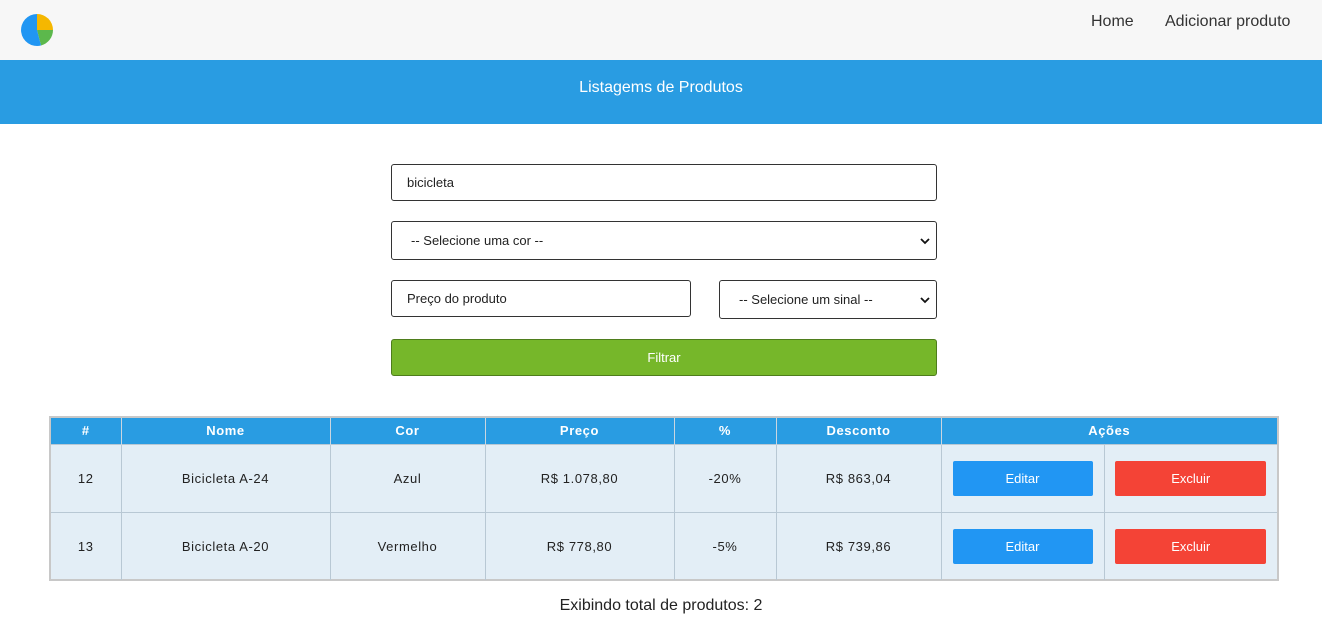 This screenshot has width=1322, height=644. What do you see at coordinates (226, 545) in the screenshot?
I see `cell-name: Bicicleta A-20` at bounding box center [226, 545].